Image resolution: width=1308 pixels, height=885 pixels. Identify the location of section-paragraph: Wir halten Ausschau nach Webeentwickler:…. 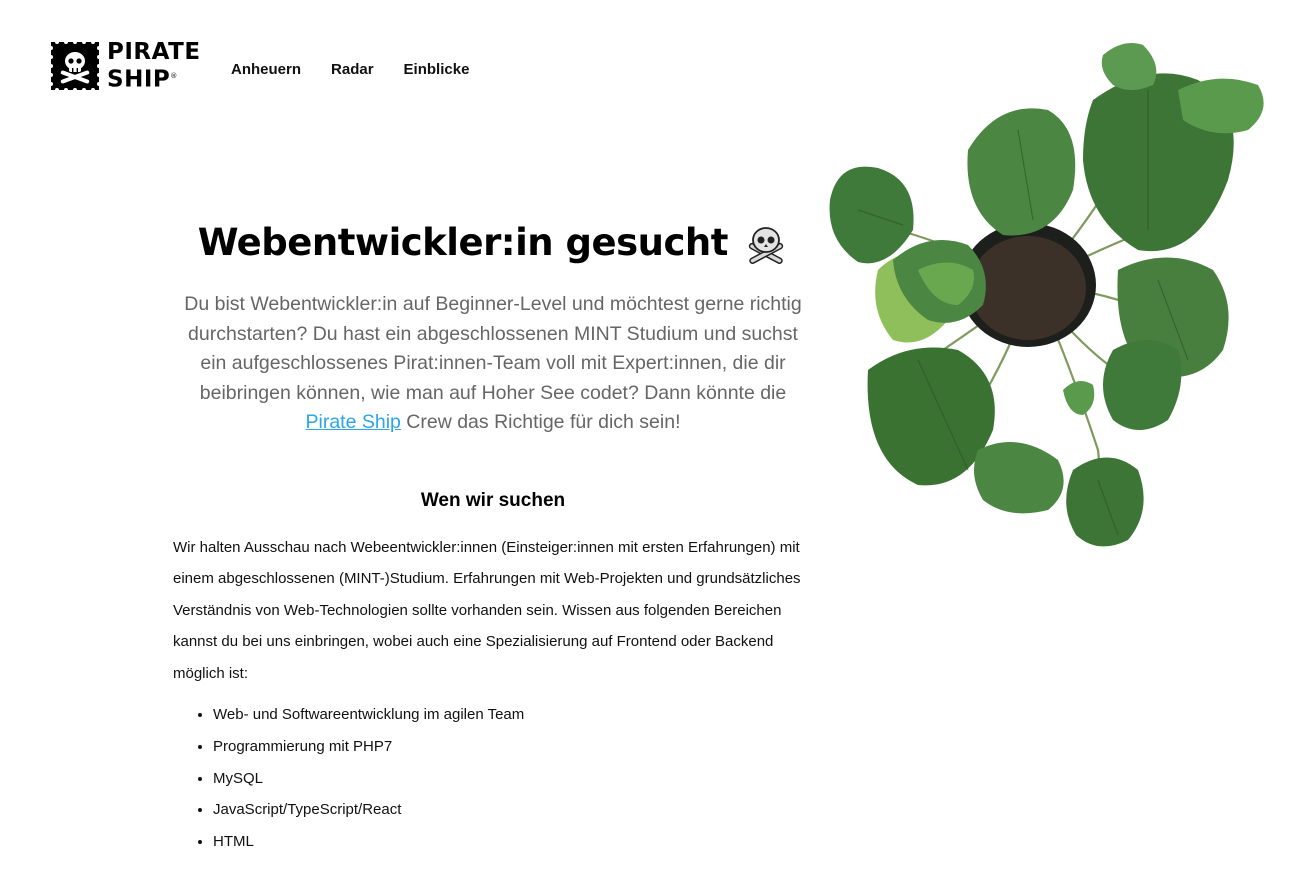
(487, 610).